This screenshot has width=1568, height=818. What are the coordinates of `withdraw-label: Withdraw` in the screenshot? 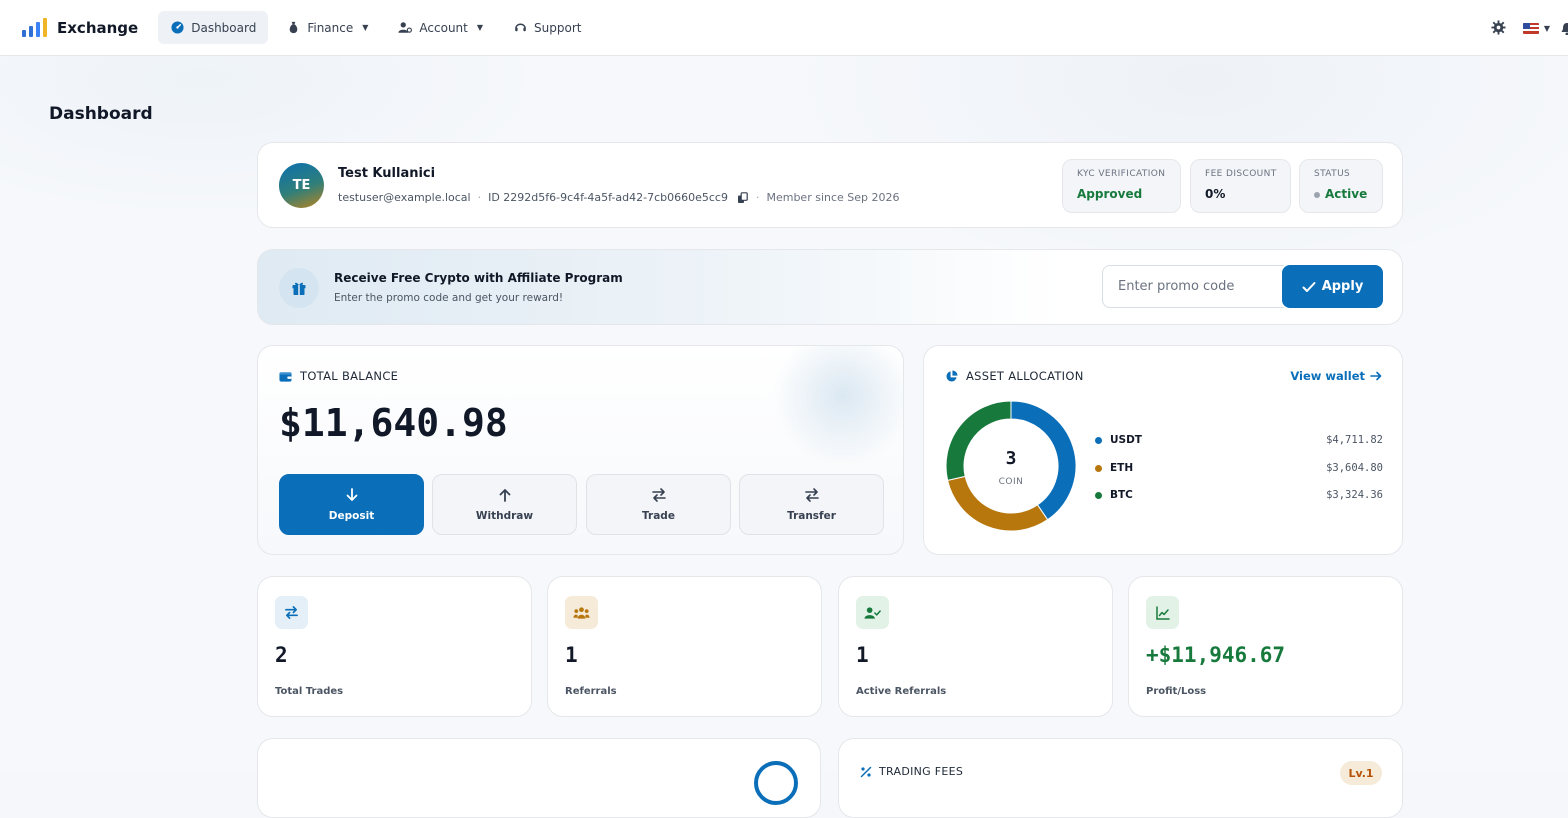 It's located at (504, 516).